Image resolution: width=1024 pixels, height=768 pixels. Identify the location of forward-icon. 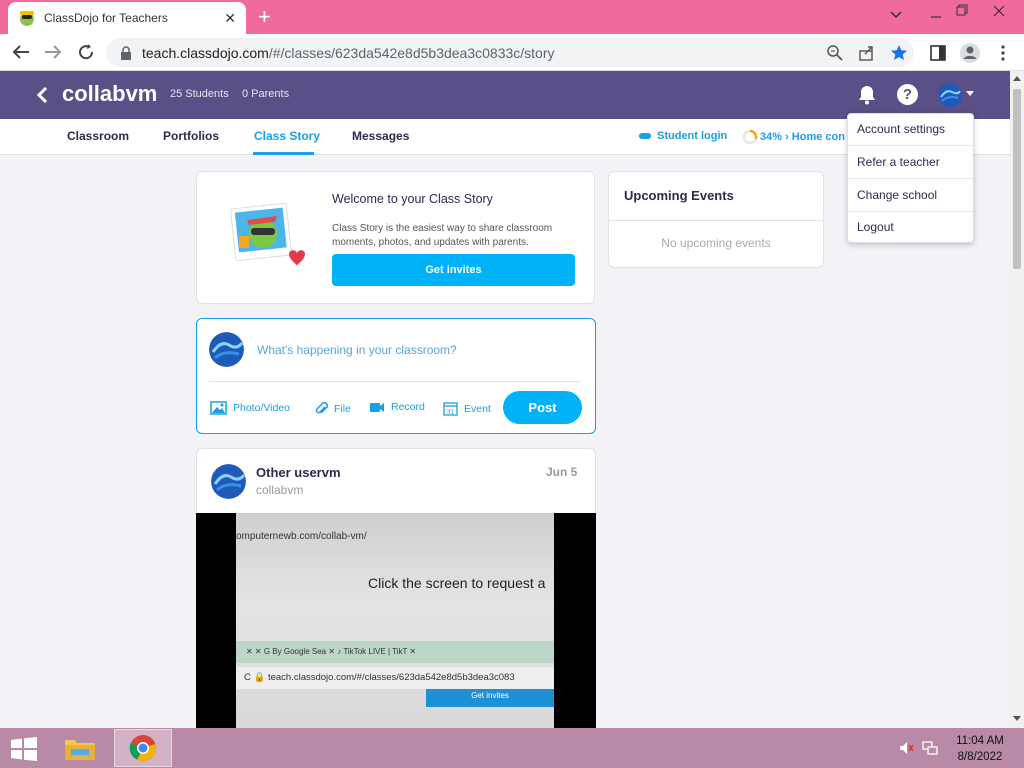
(53, 52).